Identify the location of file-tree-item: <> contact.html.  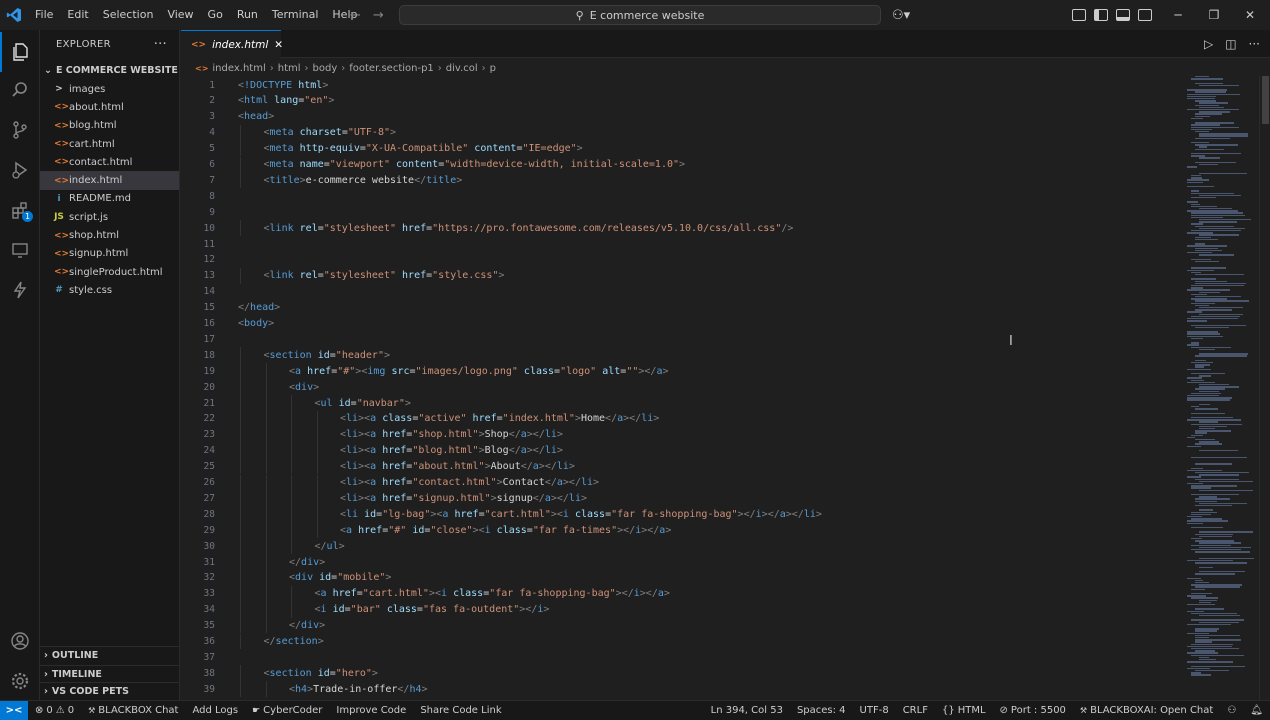
(109, 162).